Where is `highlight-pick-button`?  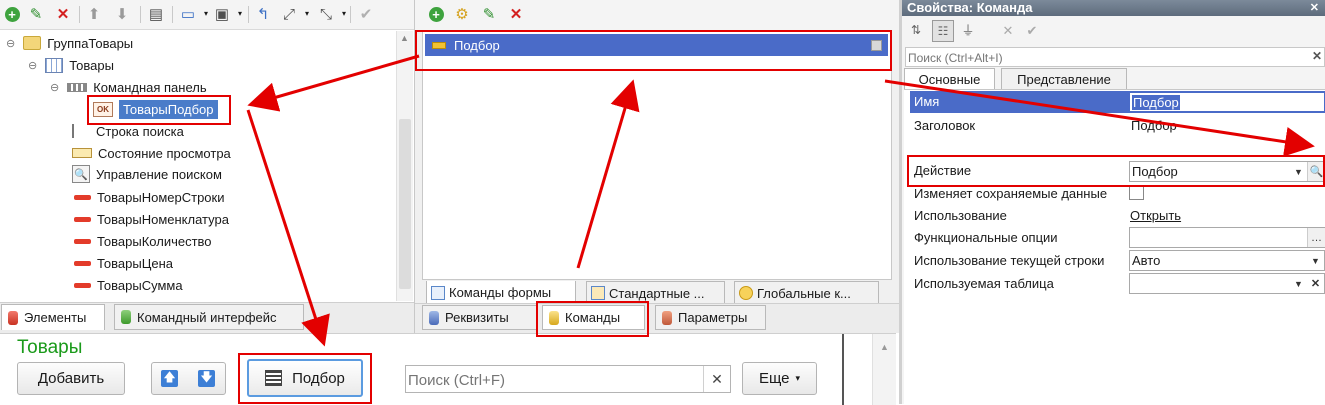
highlight-pick-button is located at coordinates (305, 378).